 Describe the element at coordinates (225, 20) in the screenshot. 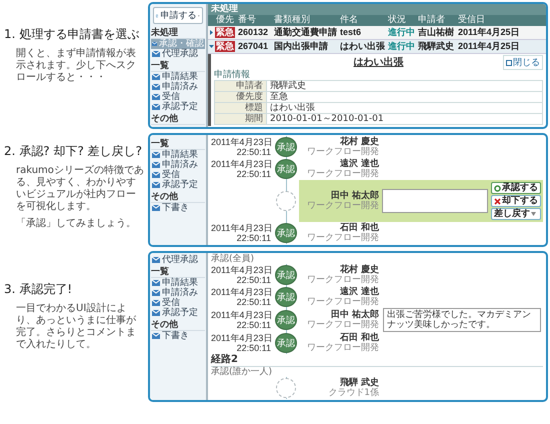

I see `column-header: 優先` at that location.